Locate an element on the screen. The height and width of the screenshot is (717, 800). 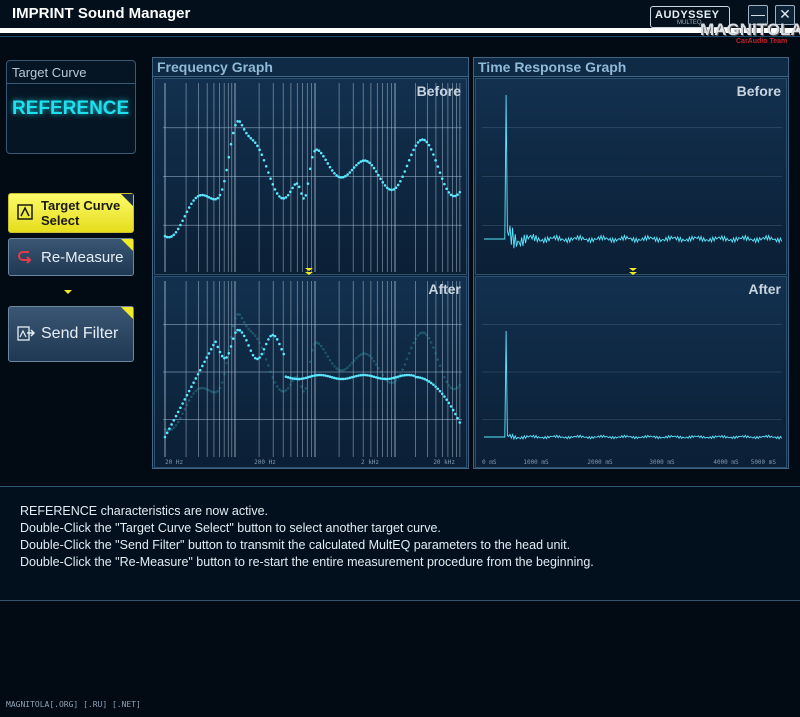
footer-watermark: MAGNITOLA[.ORG] [.RU] [.NET] is located at coordinates (73, 704).